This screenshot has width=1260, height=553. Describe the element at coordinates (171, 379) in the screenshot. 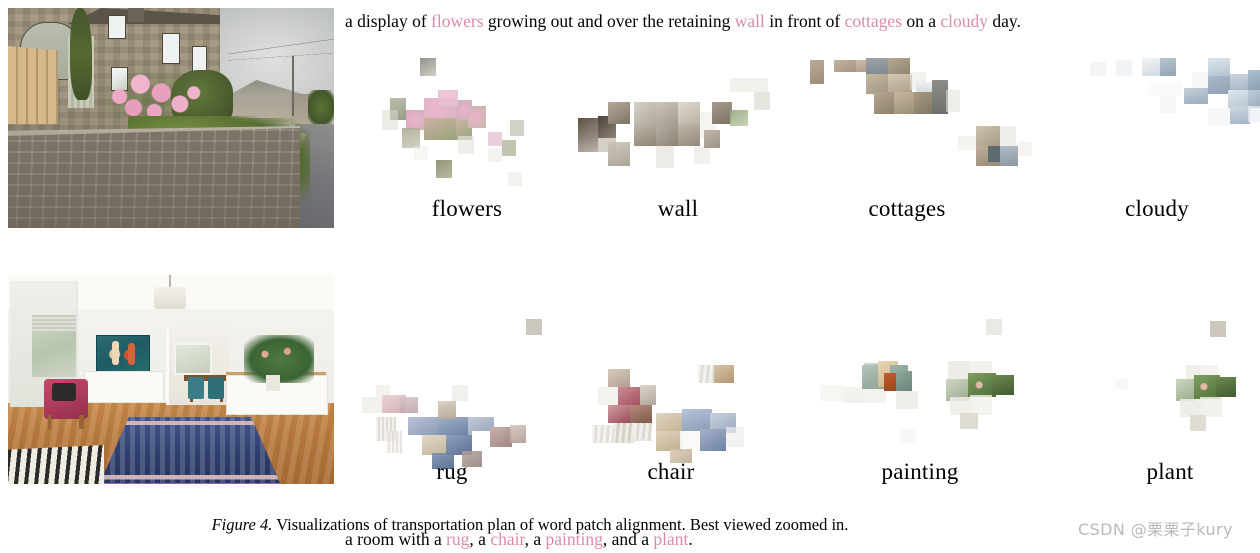

I see `living-room-photo` at that location.